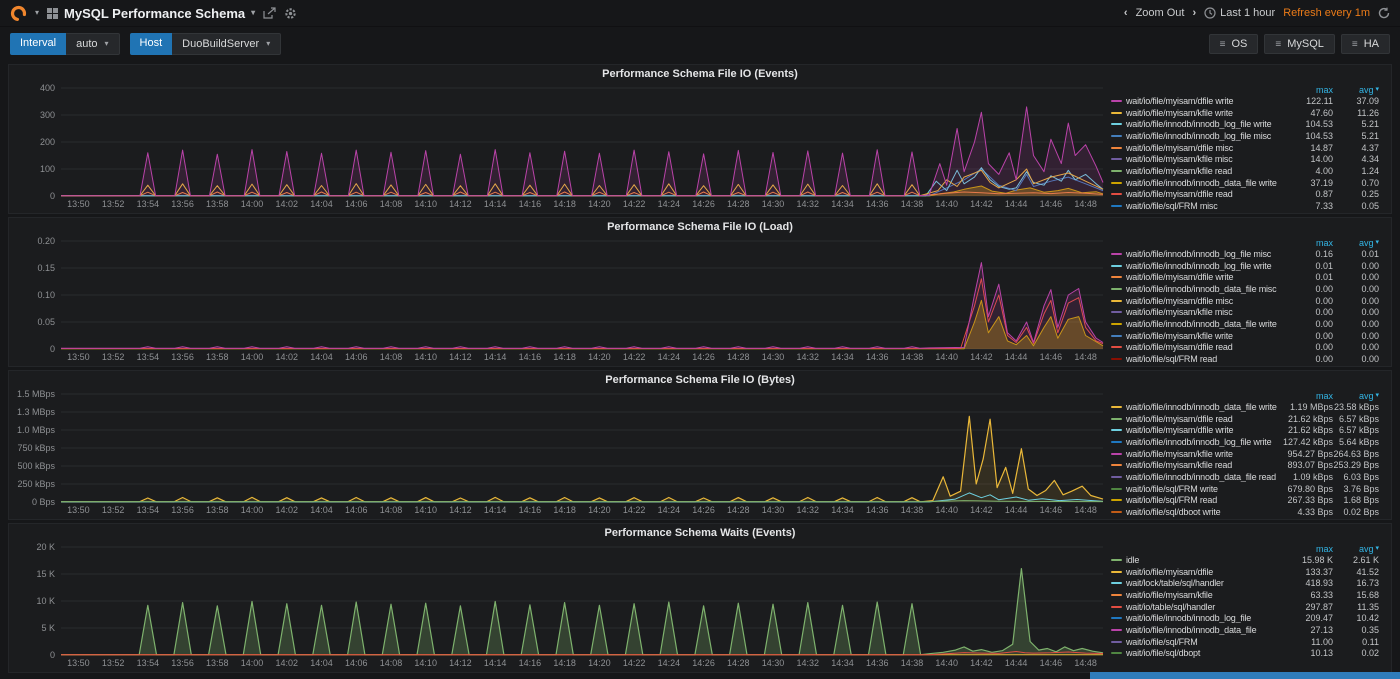  Describe the element at coordinates (290, 13) in the screenshot. I see `settings-gear-icon` at that location.